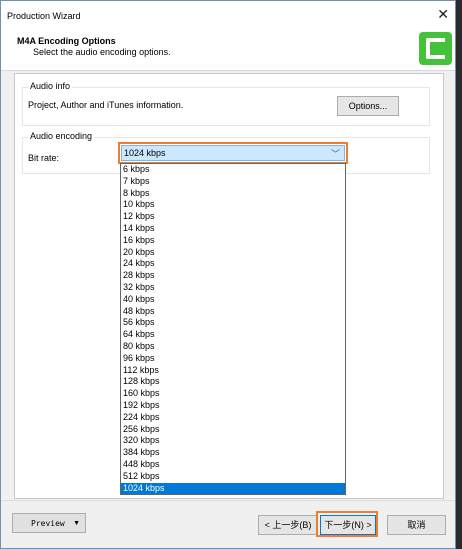  What do you see at coordinates (233, 229) in the screenshot?
I see `bitrate-option: 14 kbps` at bounding box center [233, 229].